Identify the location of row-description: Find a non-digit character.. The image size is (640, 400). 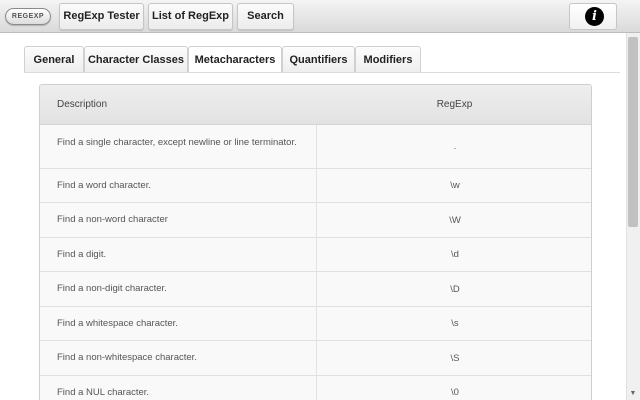
(112, 288).